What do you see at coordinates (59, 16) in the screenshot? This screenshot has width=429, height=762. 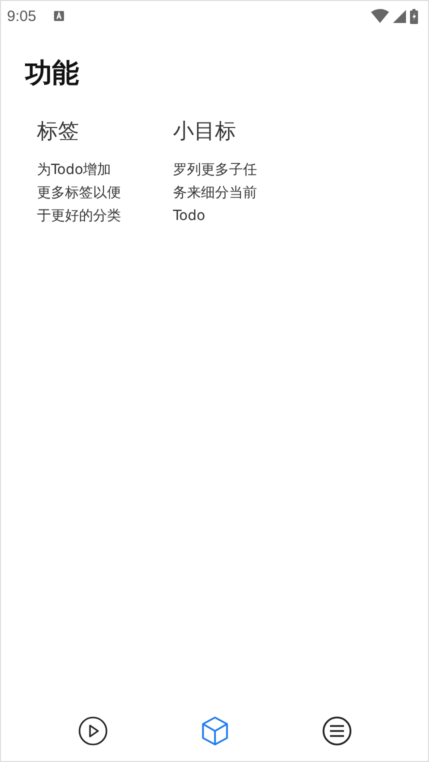 I see `notification-icon` at bounding box center [59, 16].